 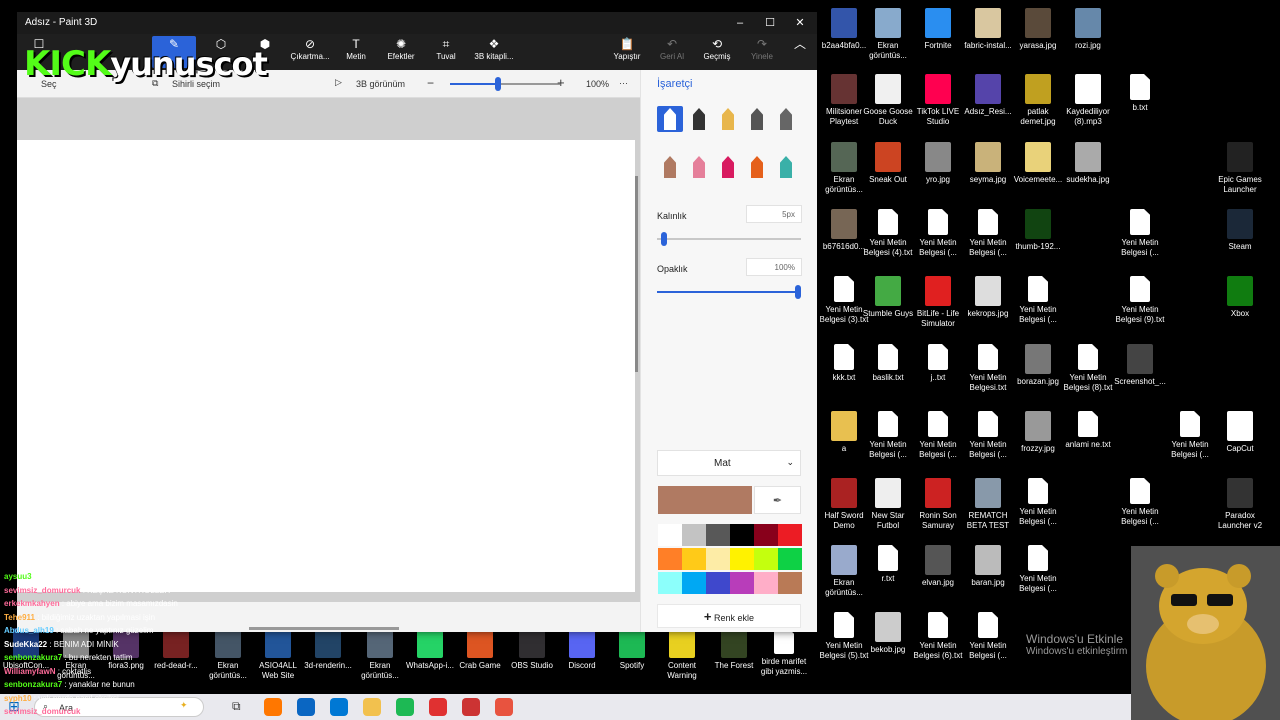 What do you see at coordinates (938, 636) in the screenshot?
I see `desktop-icon: Yeni Metin Belgesi (6).txt` at bounding box center [938, 636].